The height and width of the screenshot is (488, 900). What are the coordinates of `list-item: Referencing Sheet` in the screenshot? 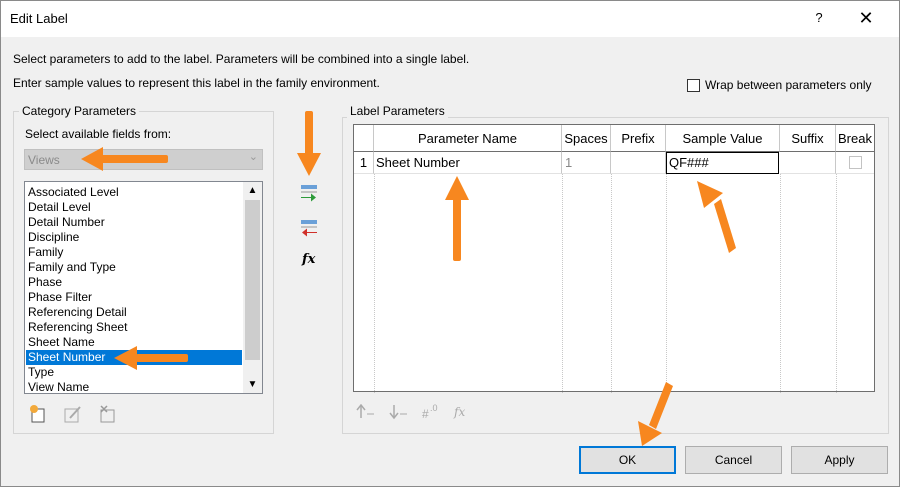 It's located at (134, 327).